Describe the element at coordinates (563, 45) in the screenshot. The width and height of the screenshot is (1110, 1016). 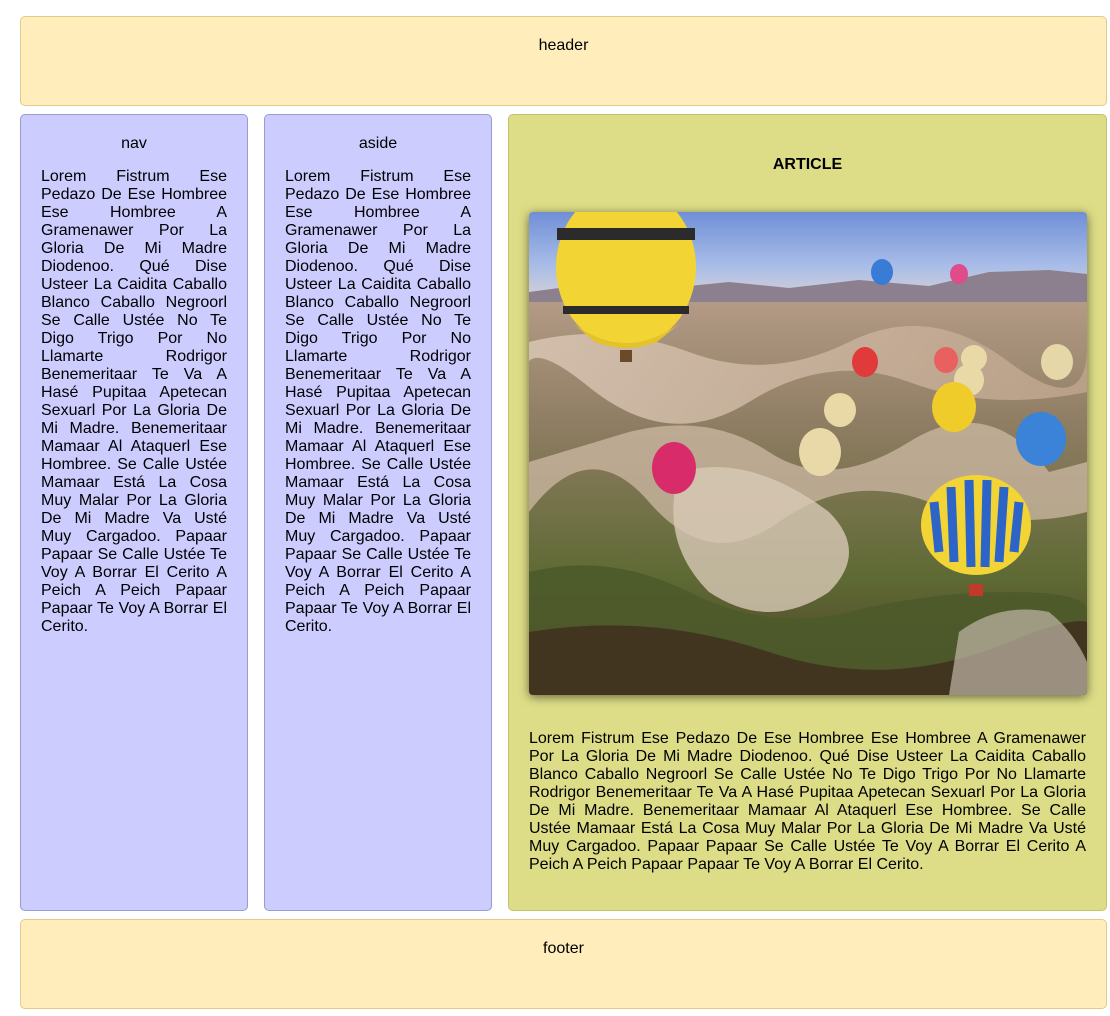
I see `header-label: header` at that location.